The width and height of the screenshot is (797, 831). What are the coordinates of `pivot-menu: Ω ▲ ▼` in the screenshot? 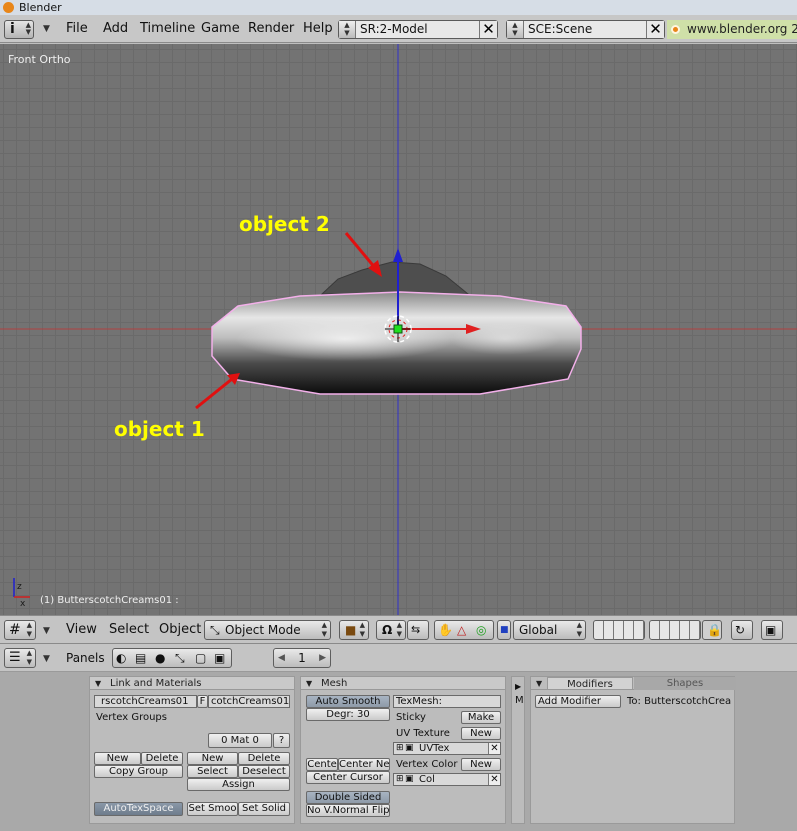 It's located at (391, 630).